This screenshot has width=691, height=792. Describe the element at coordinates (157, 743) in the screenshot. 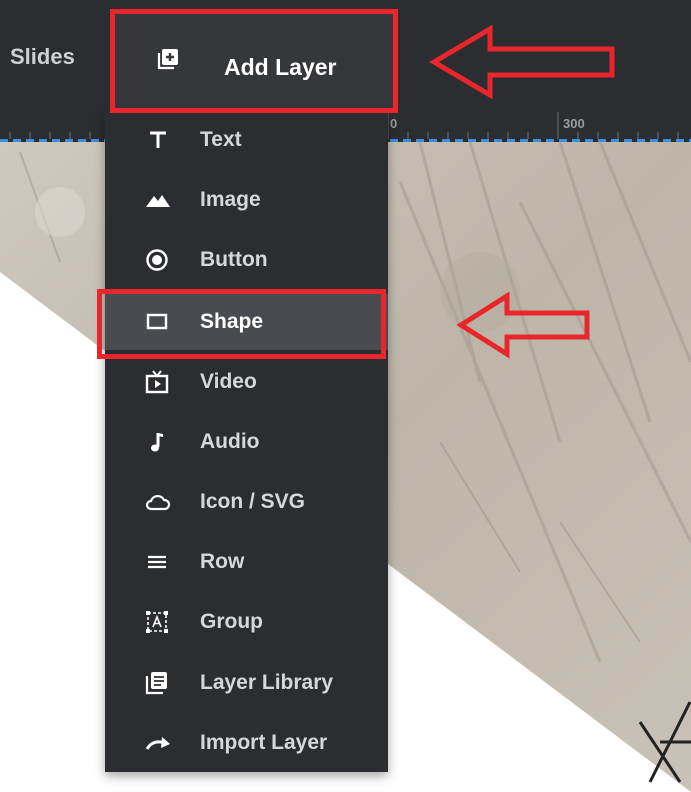

I see `import-layer-icon` at that location.